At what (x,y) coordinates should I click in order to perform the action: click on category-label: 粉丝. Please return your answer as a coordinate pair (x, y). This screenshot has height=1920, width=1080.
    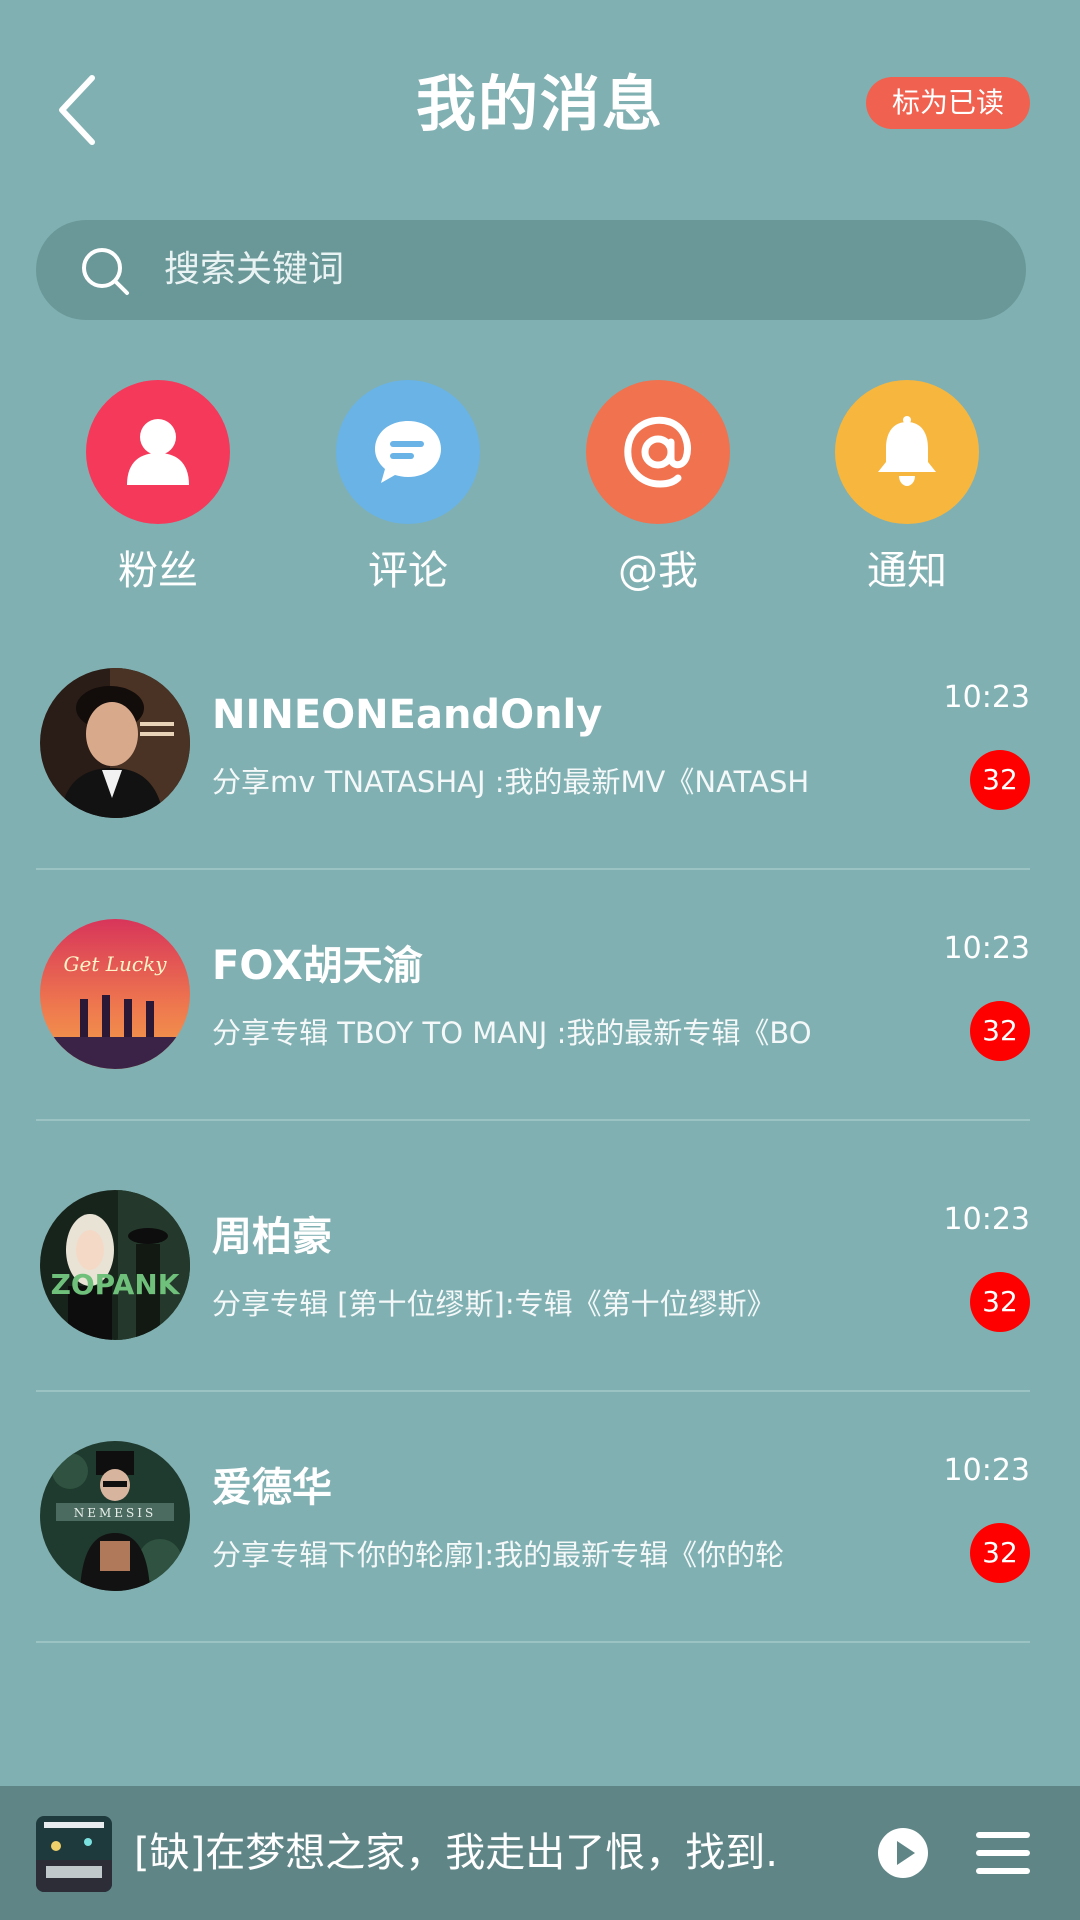
    Looking at the image, I should click on (158, 571).